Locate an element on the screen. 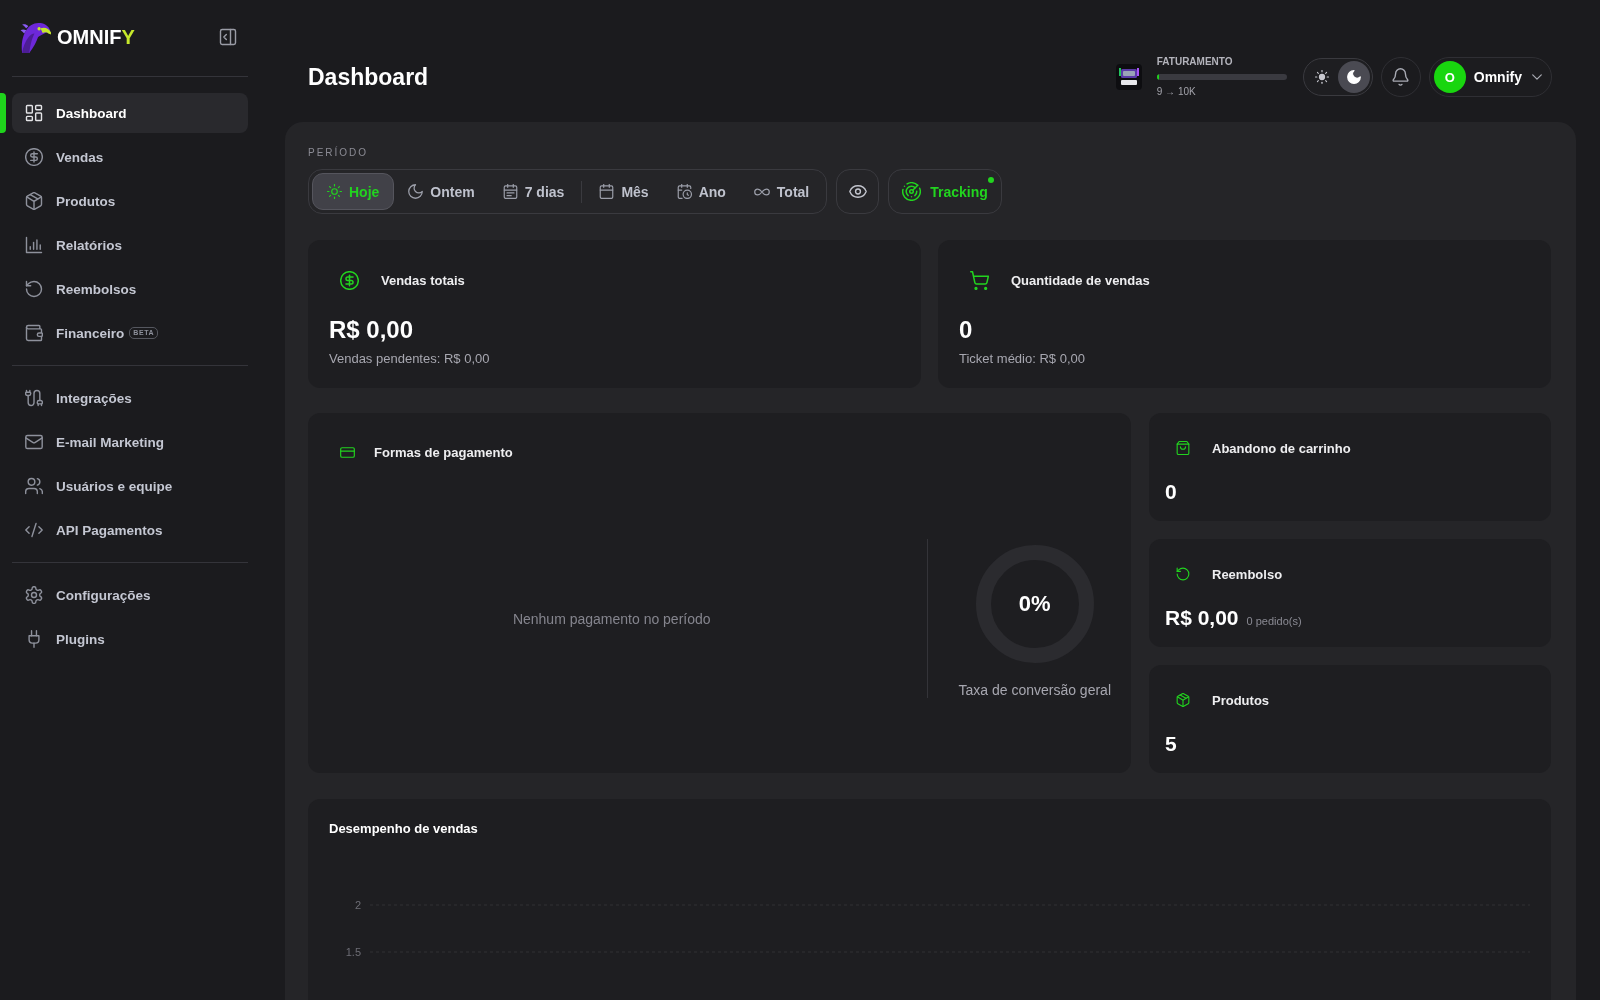  badge-image is located at coordinates (1128, 77).